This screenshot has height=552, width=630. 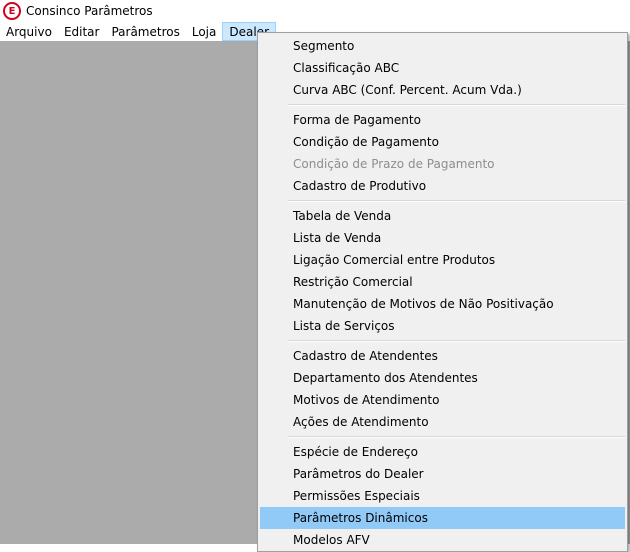 What do you see at coordinates (442, 260) in the screenshot?
I see `menu-item-ligacao-comercial-entre-produtos: Ligação Comercial entre Produtos` at bounding box center [442, 260].